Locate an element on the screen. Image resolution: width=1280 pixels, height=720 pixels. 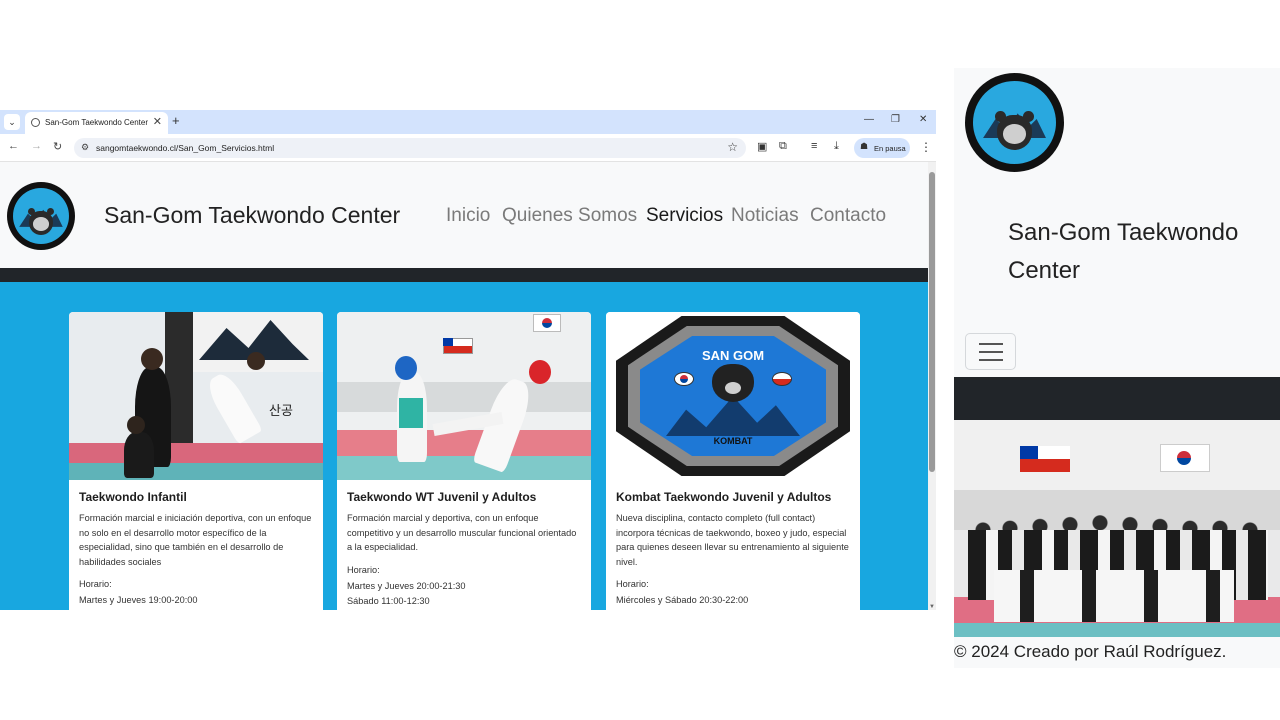
tab-title: San-Gom Taekwondo Center is located at coordinates (97, 122).